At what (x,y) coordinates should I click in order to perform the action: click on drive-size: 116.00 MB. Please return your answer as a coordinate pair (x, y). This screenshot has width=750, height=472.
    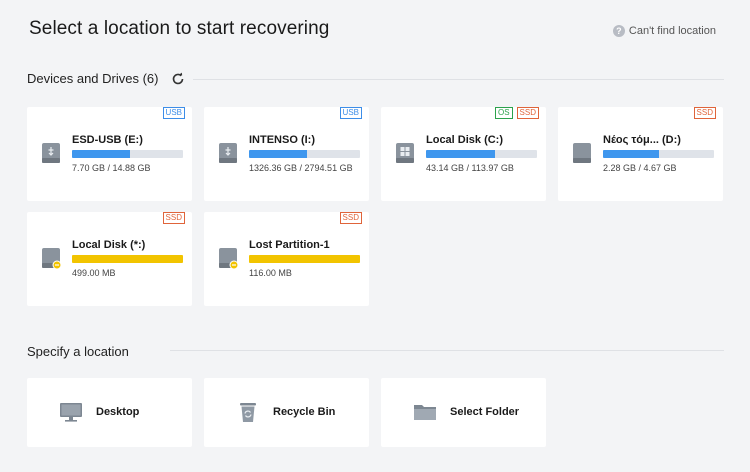
    Looking at the image, I should click on (270, 273).